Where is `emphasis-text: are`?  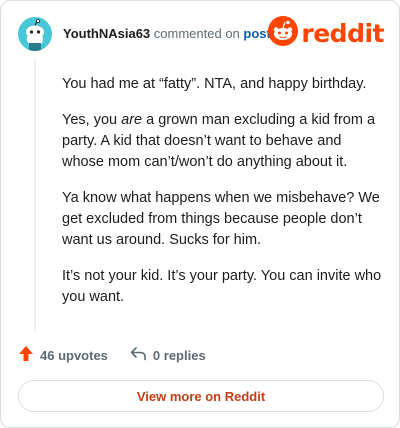
emphasis-text: are is located at coordinates (132, 120).